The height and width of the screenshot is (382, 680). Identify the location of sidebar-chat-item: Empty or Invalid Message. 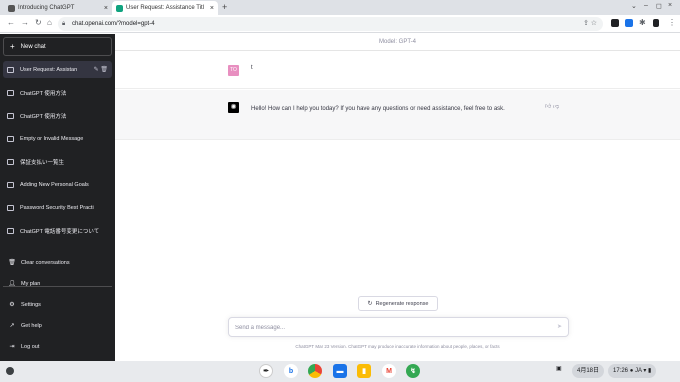
(57, 138).